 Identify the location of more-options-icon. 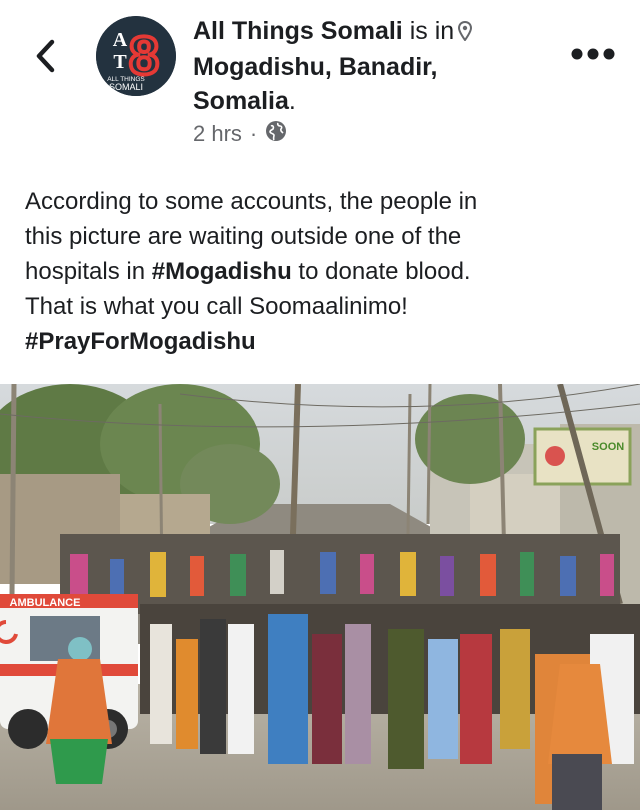
(593, 54).